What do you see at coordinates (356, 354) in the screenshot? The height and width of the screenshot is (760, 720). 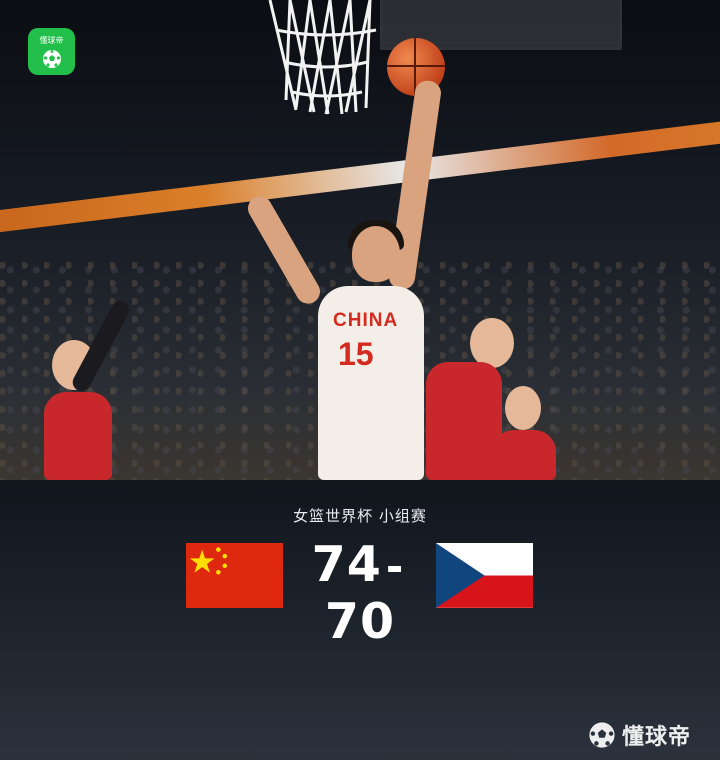 I see `jersey-number: 15` at bounding box center [356, 354].